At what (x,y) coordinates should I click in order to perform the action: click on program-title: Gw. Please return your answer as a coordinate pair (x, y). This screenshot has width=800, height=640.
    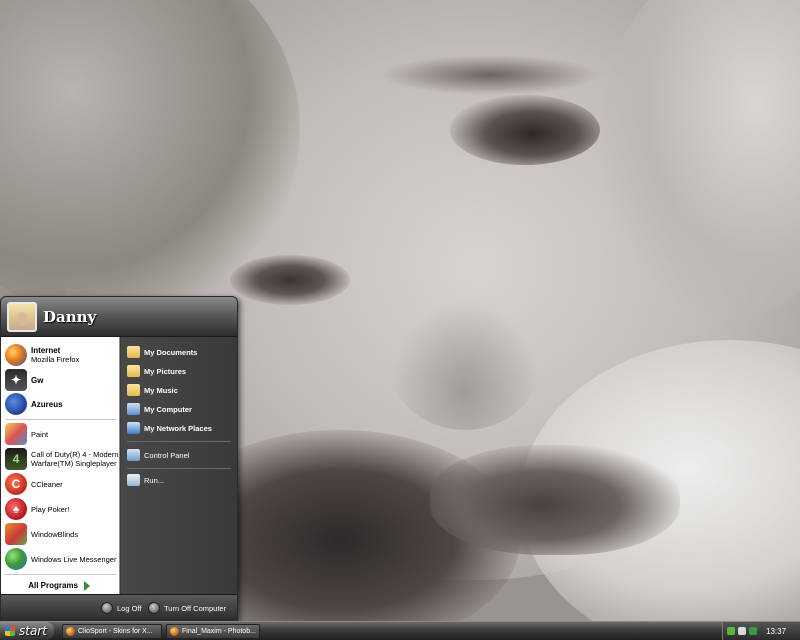
    Looking at the image, I should click on (37, 380).